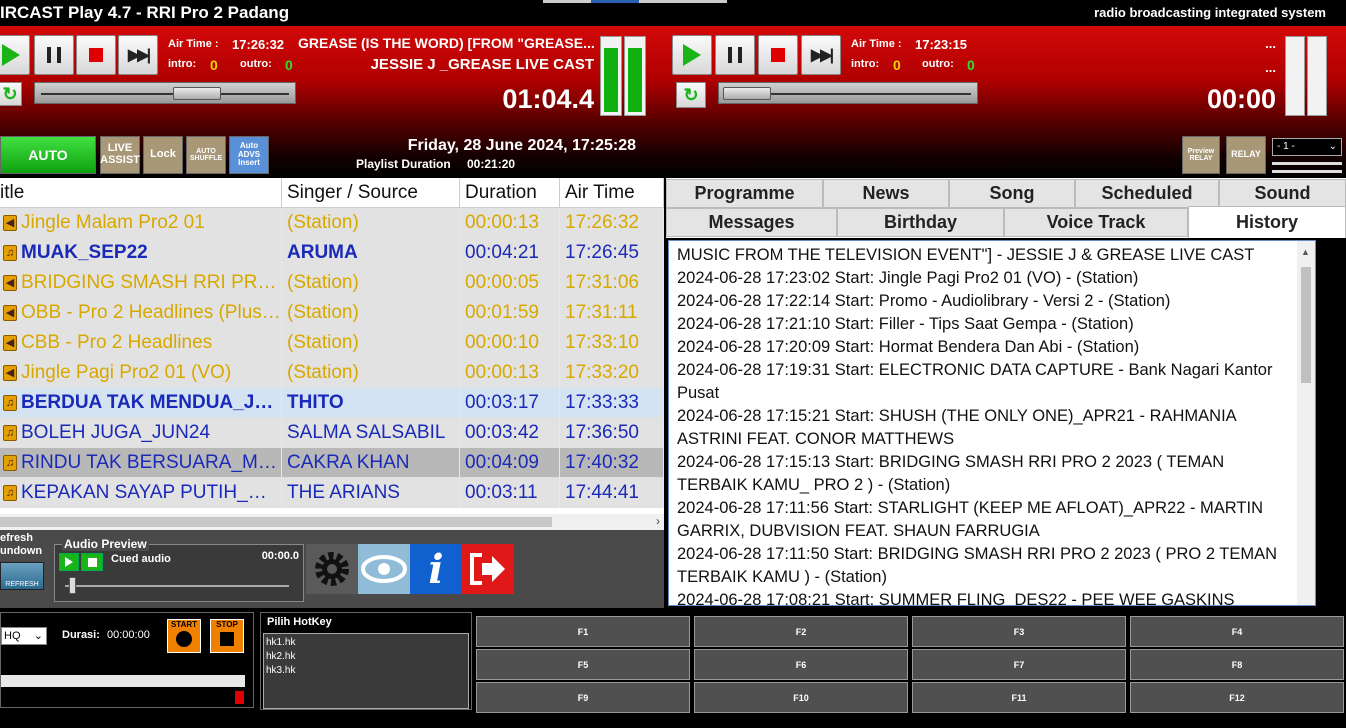 The width and height of the screenshot is (1346, 728). What do you see at coordinates (436, 569) in the screenshot?
I see `info-button: i` at bounding box center [436, 569].